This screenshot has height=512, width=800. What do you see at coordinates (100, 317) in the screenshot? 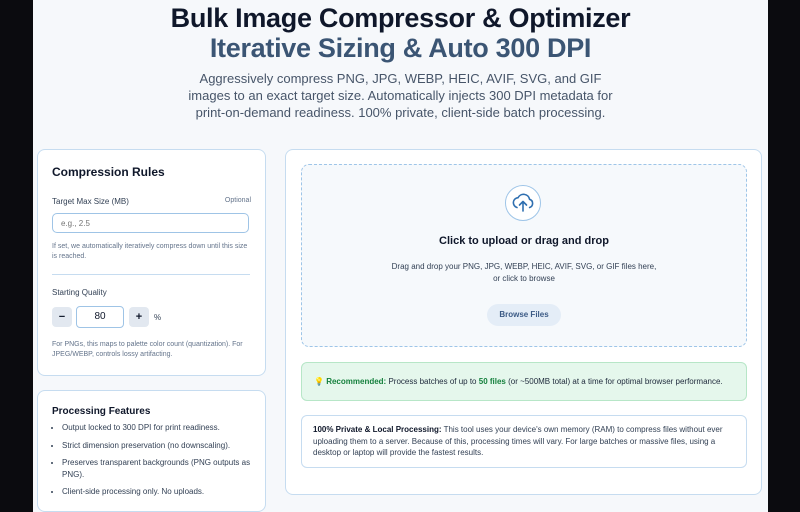
I see `quality-input: 80` at bounding box center [100, 317].